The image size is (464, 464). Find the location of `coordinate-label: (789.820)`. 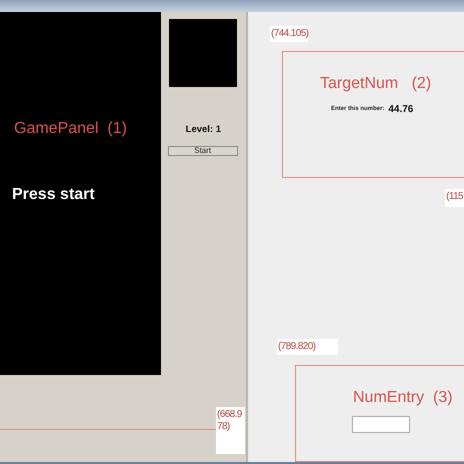

coordinate-label: (789.820) is located at coordinates (307, 347).